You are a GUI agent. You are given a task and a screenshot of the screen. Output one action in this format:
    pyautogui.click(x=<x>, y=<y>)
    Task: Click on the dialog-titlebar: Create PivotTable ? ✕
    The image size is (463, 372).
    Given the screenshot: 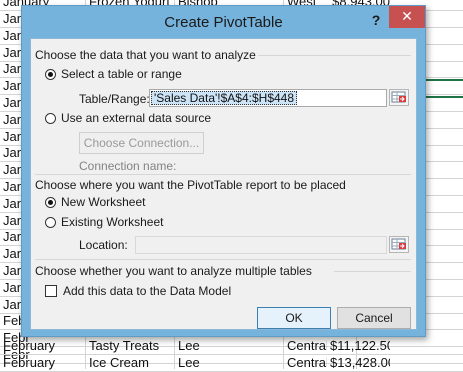 What is the action you would take?
    pyautogui.click(x=223, y=22)
    